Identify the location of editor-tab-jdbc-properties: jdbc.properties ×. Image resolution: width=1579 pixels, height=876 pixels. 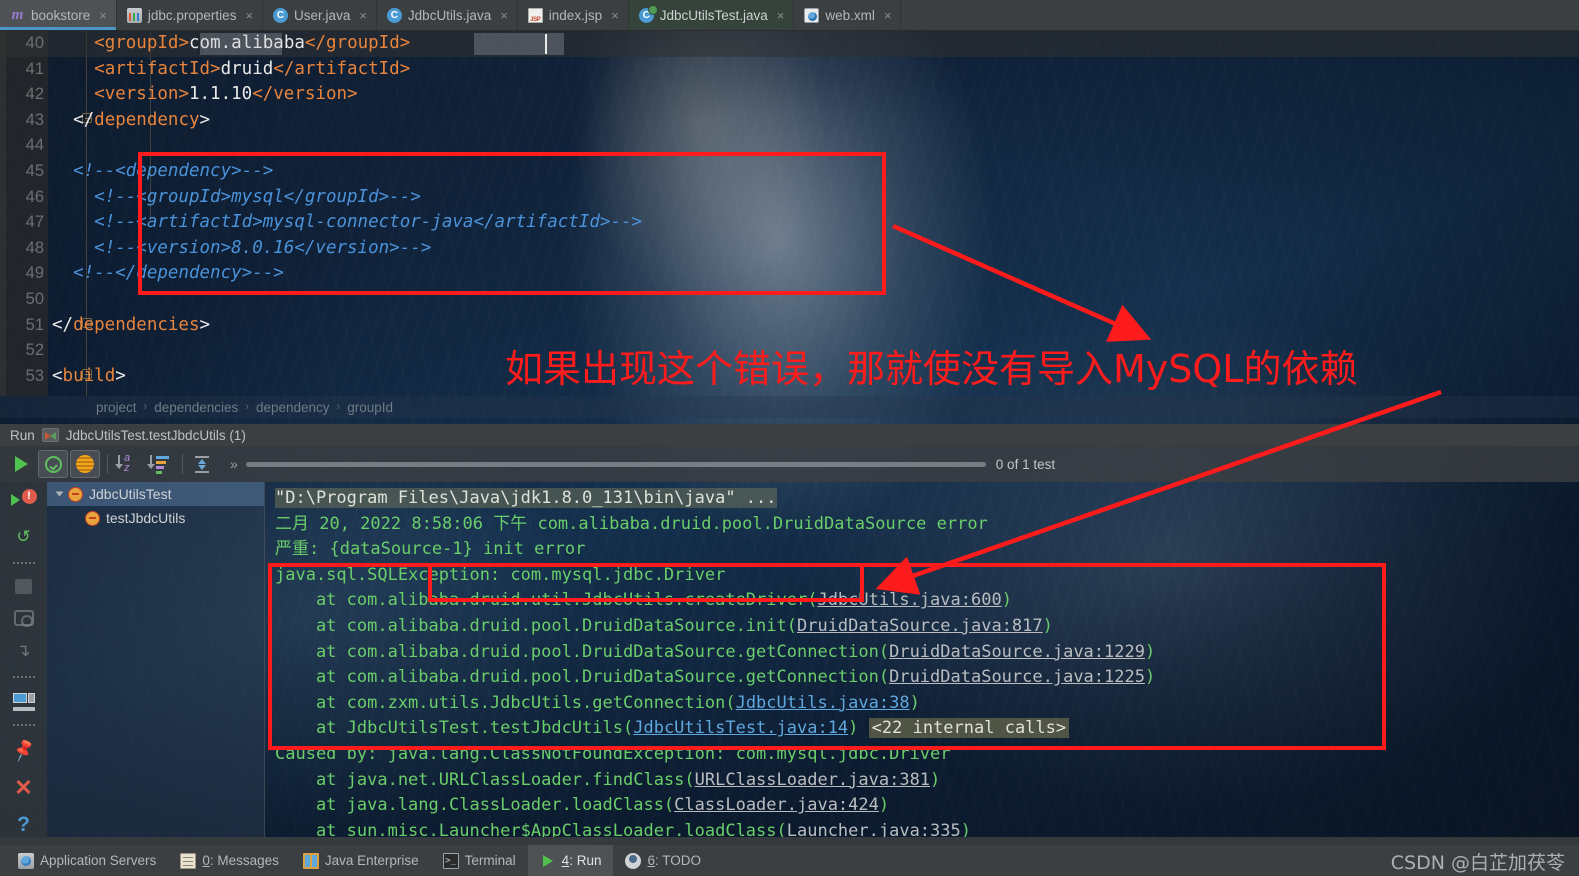
(190, 15).